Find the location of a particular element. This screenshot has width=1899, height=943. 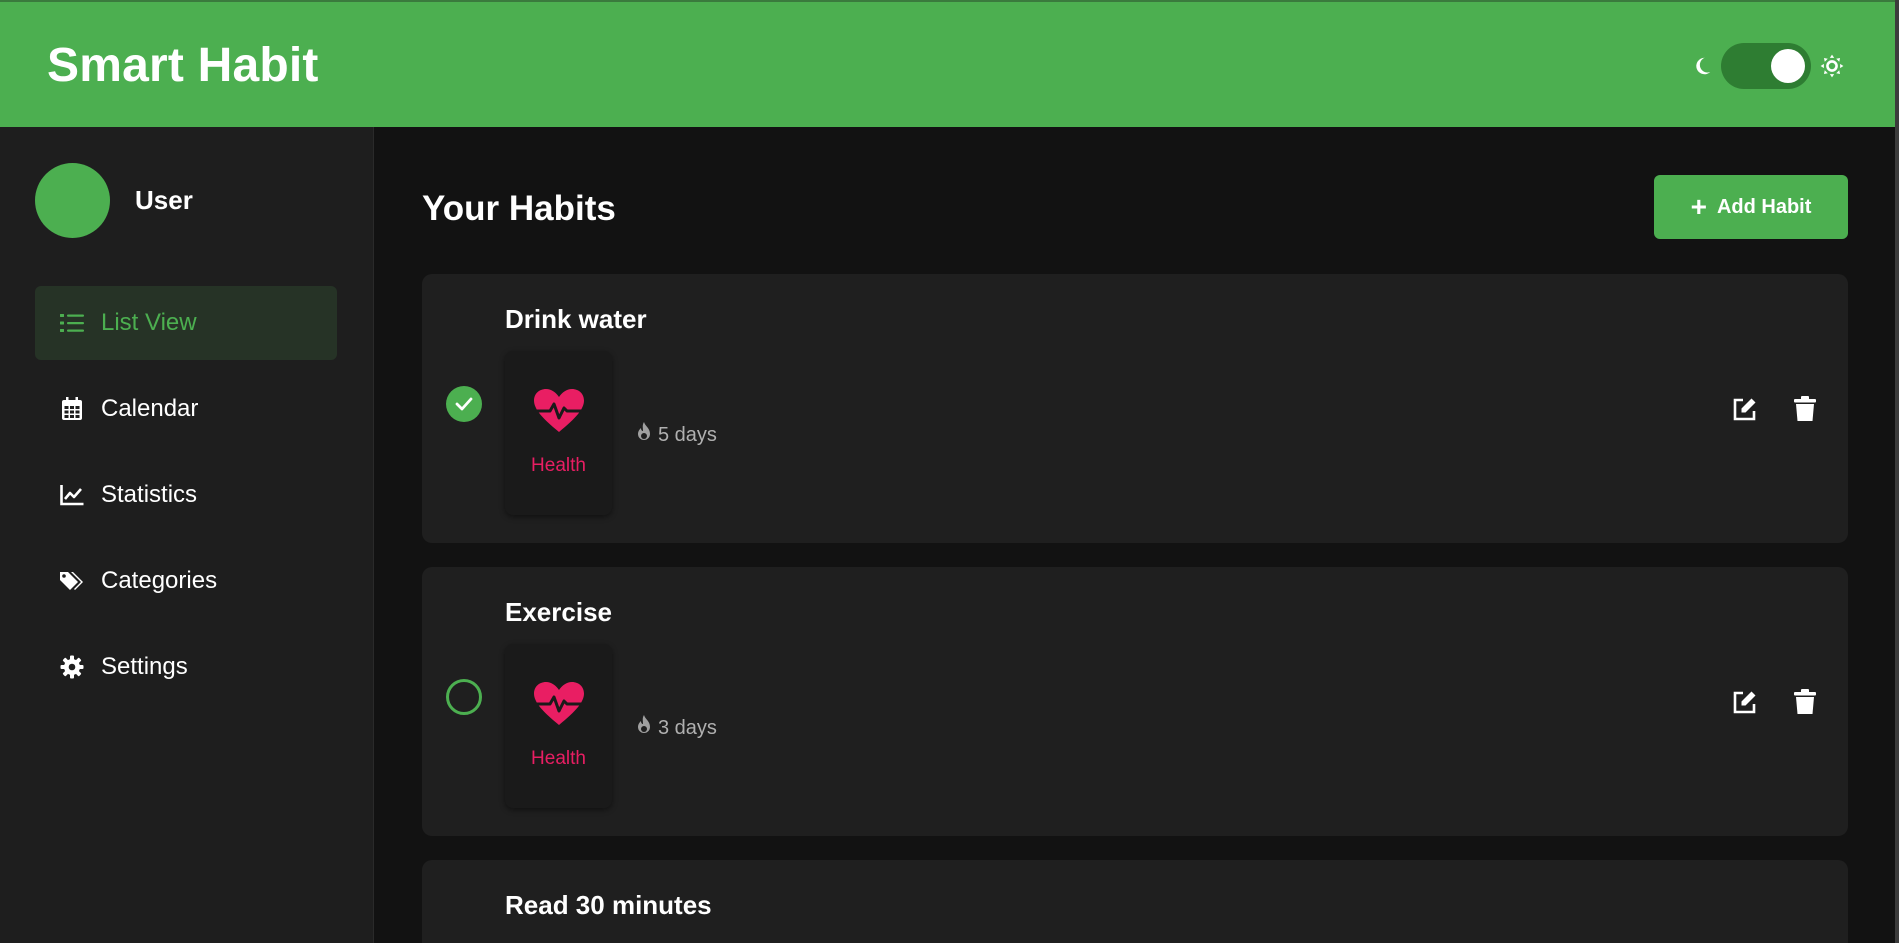

sidebar-item-settings: Settings is located at coordinates (186, 667).